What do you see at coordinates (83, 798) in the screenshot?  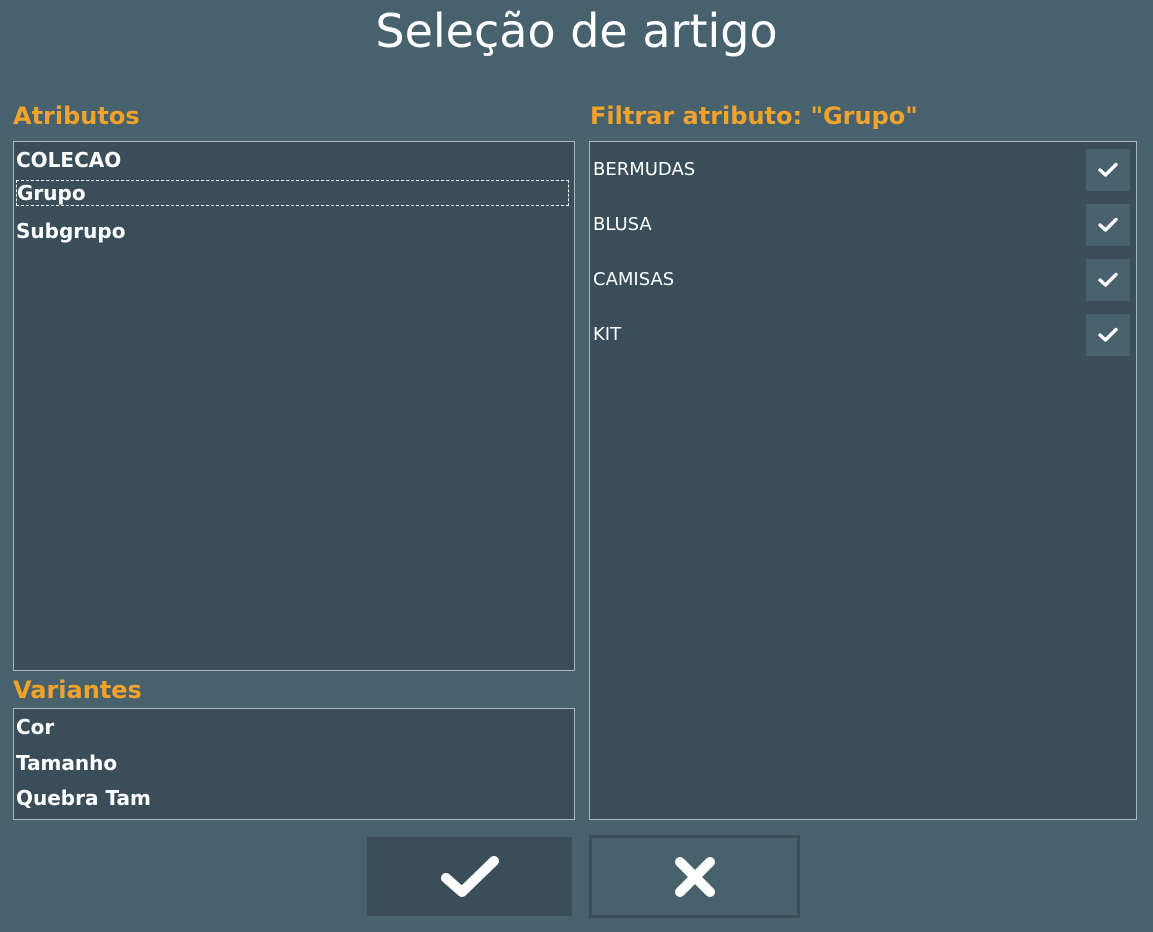 I see `variante-item-quebra-tam: Quebra Tam` at bounding box center [83, 798].